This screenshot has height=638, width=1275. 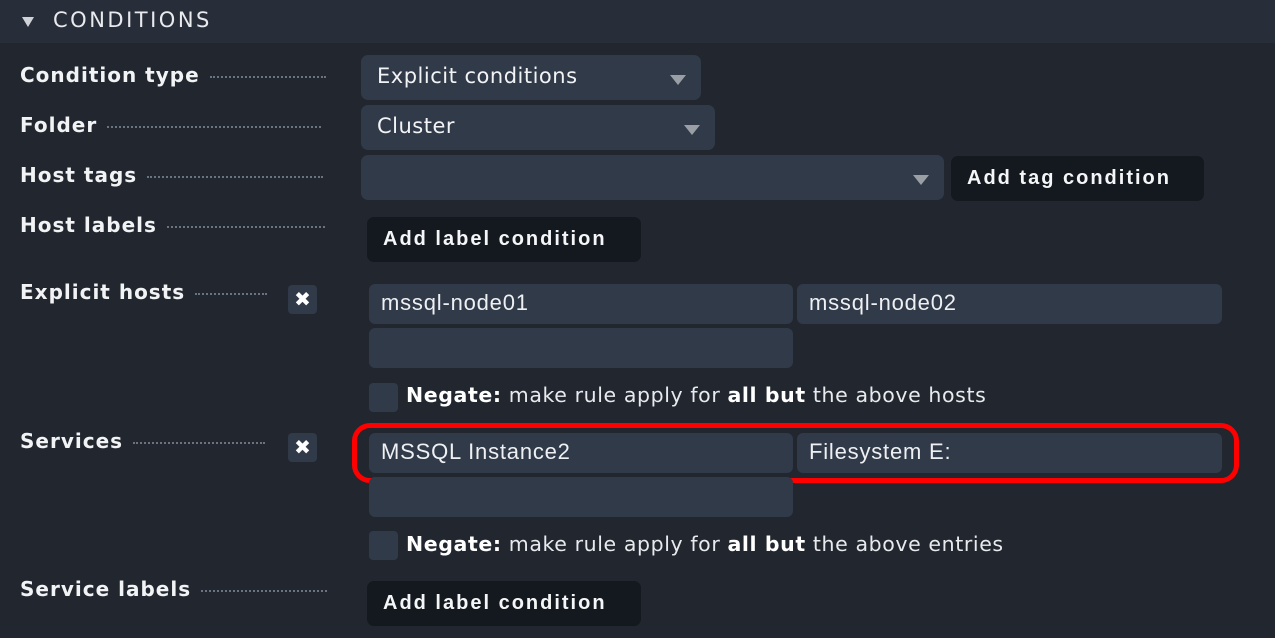 What do you see at coordinates (477, 76) in the screenshot?
I see `condition-type-value: Explicit conditions` at bounding box center [477, 76].